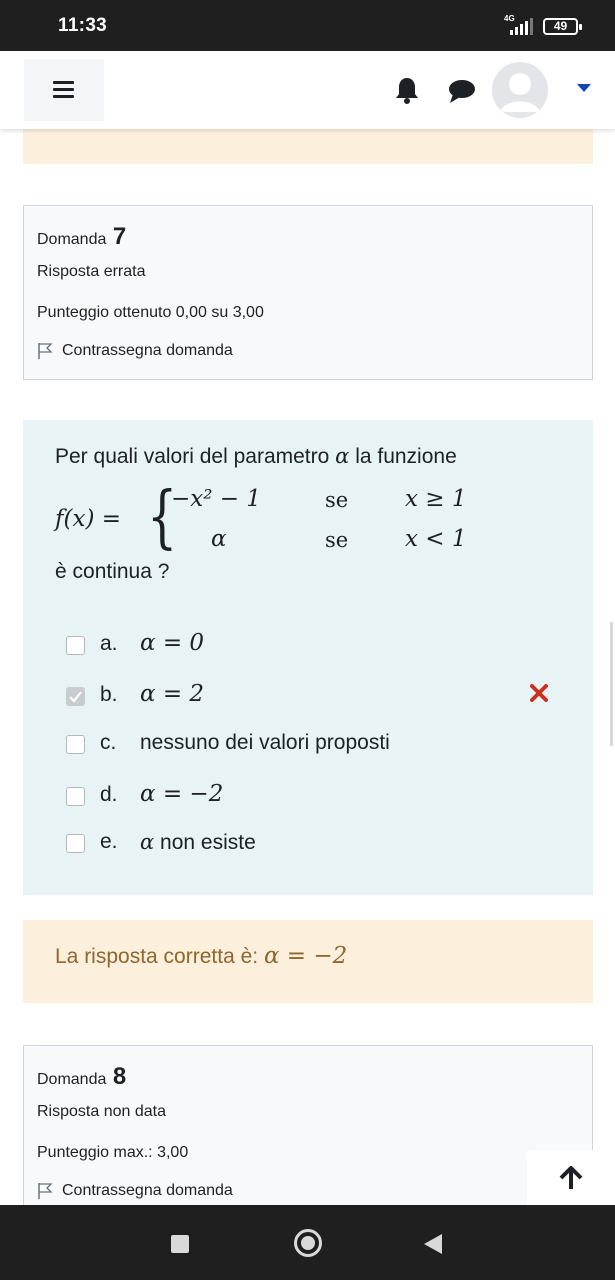 This screenshot has height=1280, width=615. What do you see at coordinates (216, 499) in the screenshot?
I see `case1-value: −x² − 1` at bounding box center [216, 499].